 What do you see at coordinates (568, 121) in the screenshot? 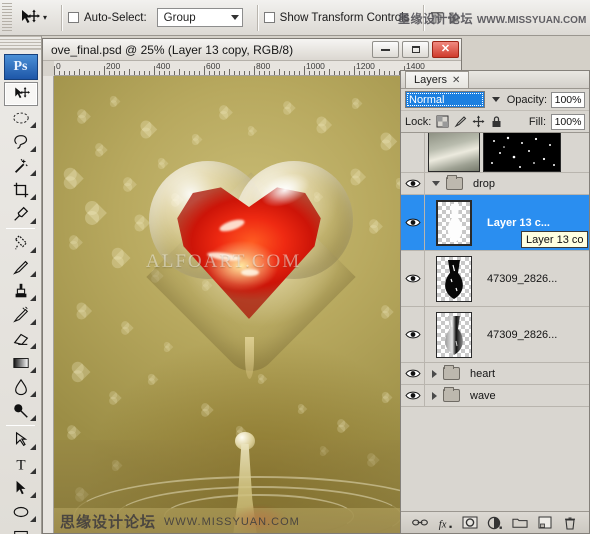
I see `fill-input: 100%` at bounding box center [568, 121].